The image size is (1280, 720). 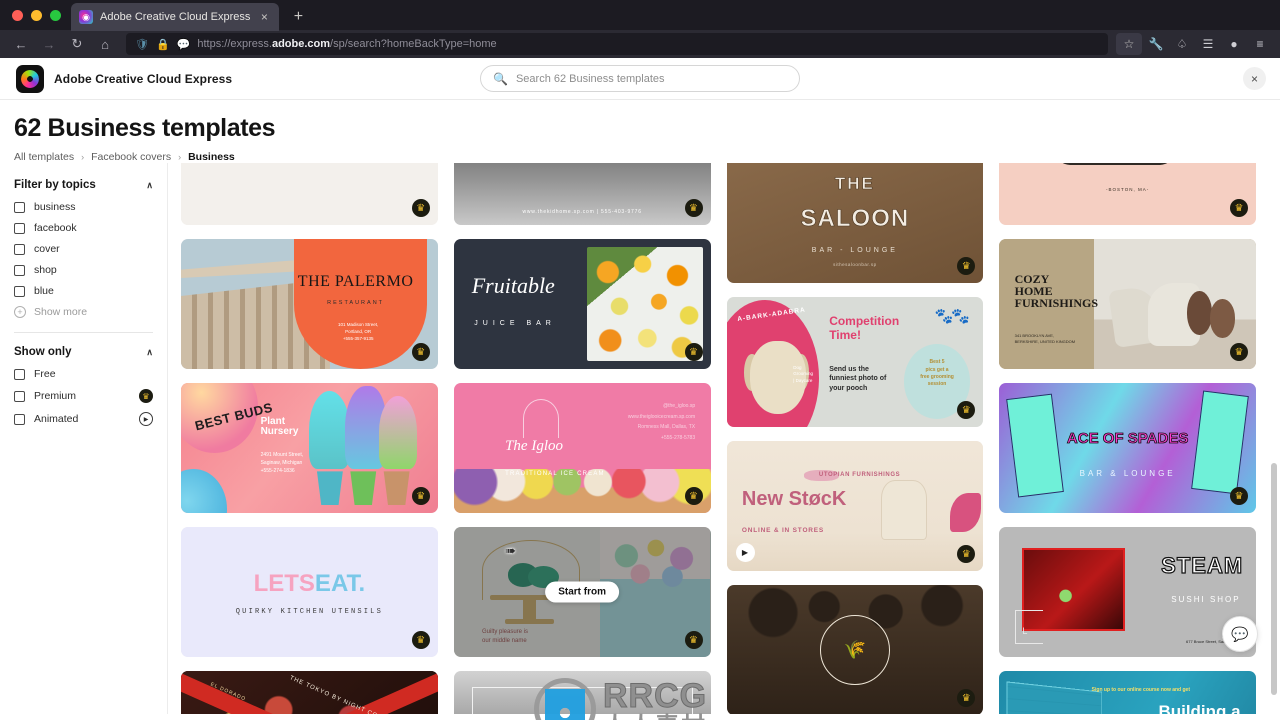 I want to click on card-subtitle: SUSHI SHOP, so click(x=1206, y=599).